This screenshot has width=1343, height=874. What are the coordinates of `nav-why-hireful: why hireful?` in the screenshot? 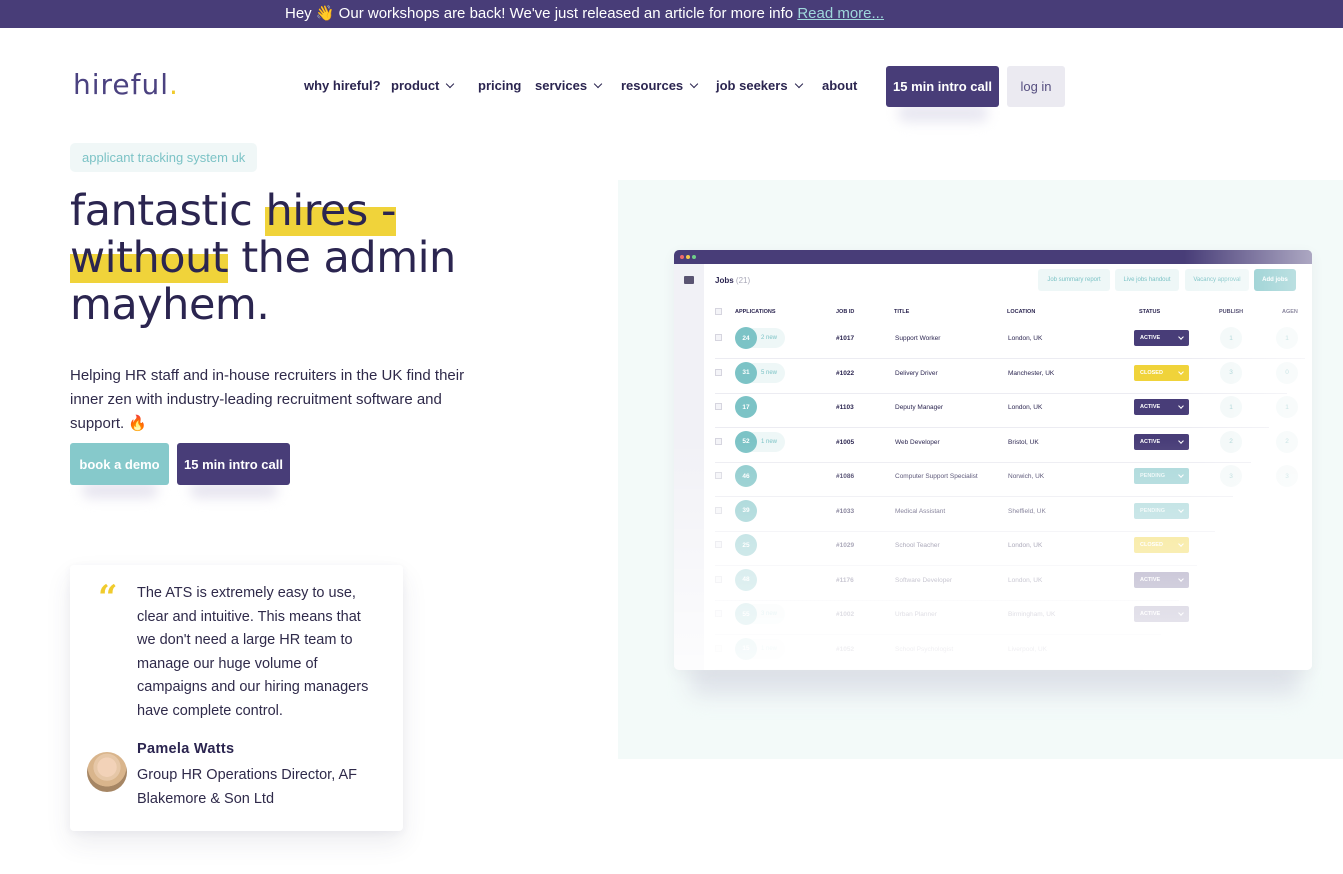 It's located at (342, 85).